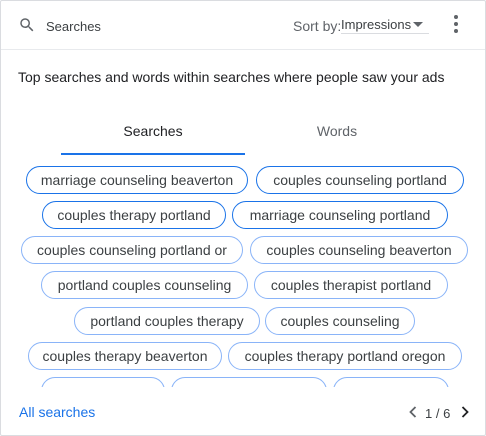 The width and height of the screenshot is (486, 436). What do you see at coordinates (360, 180) in the screenshot?
I see `chip: couples counseling portland` at bounding box center [360, 180].